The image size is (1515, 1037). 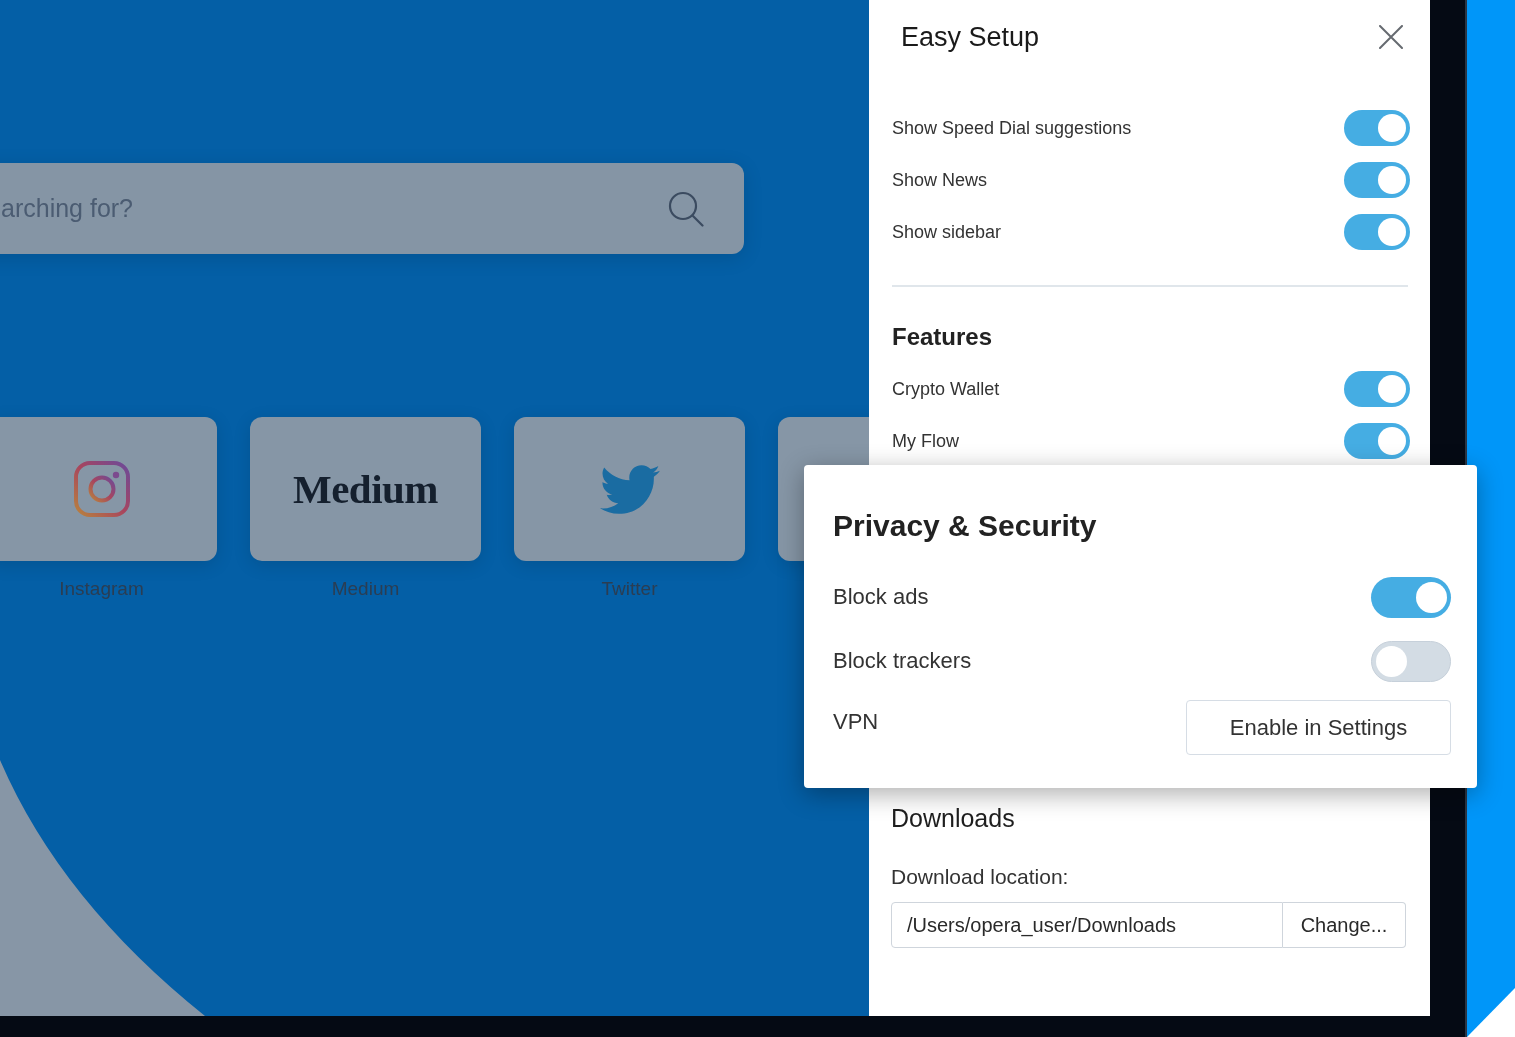 What do you see at coordinates (101, 589) in the screenshot?
I see `speed-dial-label: Instagram` at bounding box center [101, 589].